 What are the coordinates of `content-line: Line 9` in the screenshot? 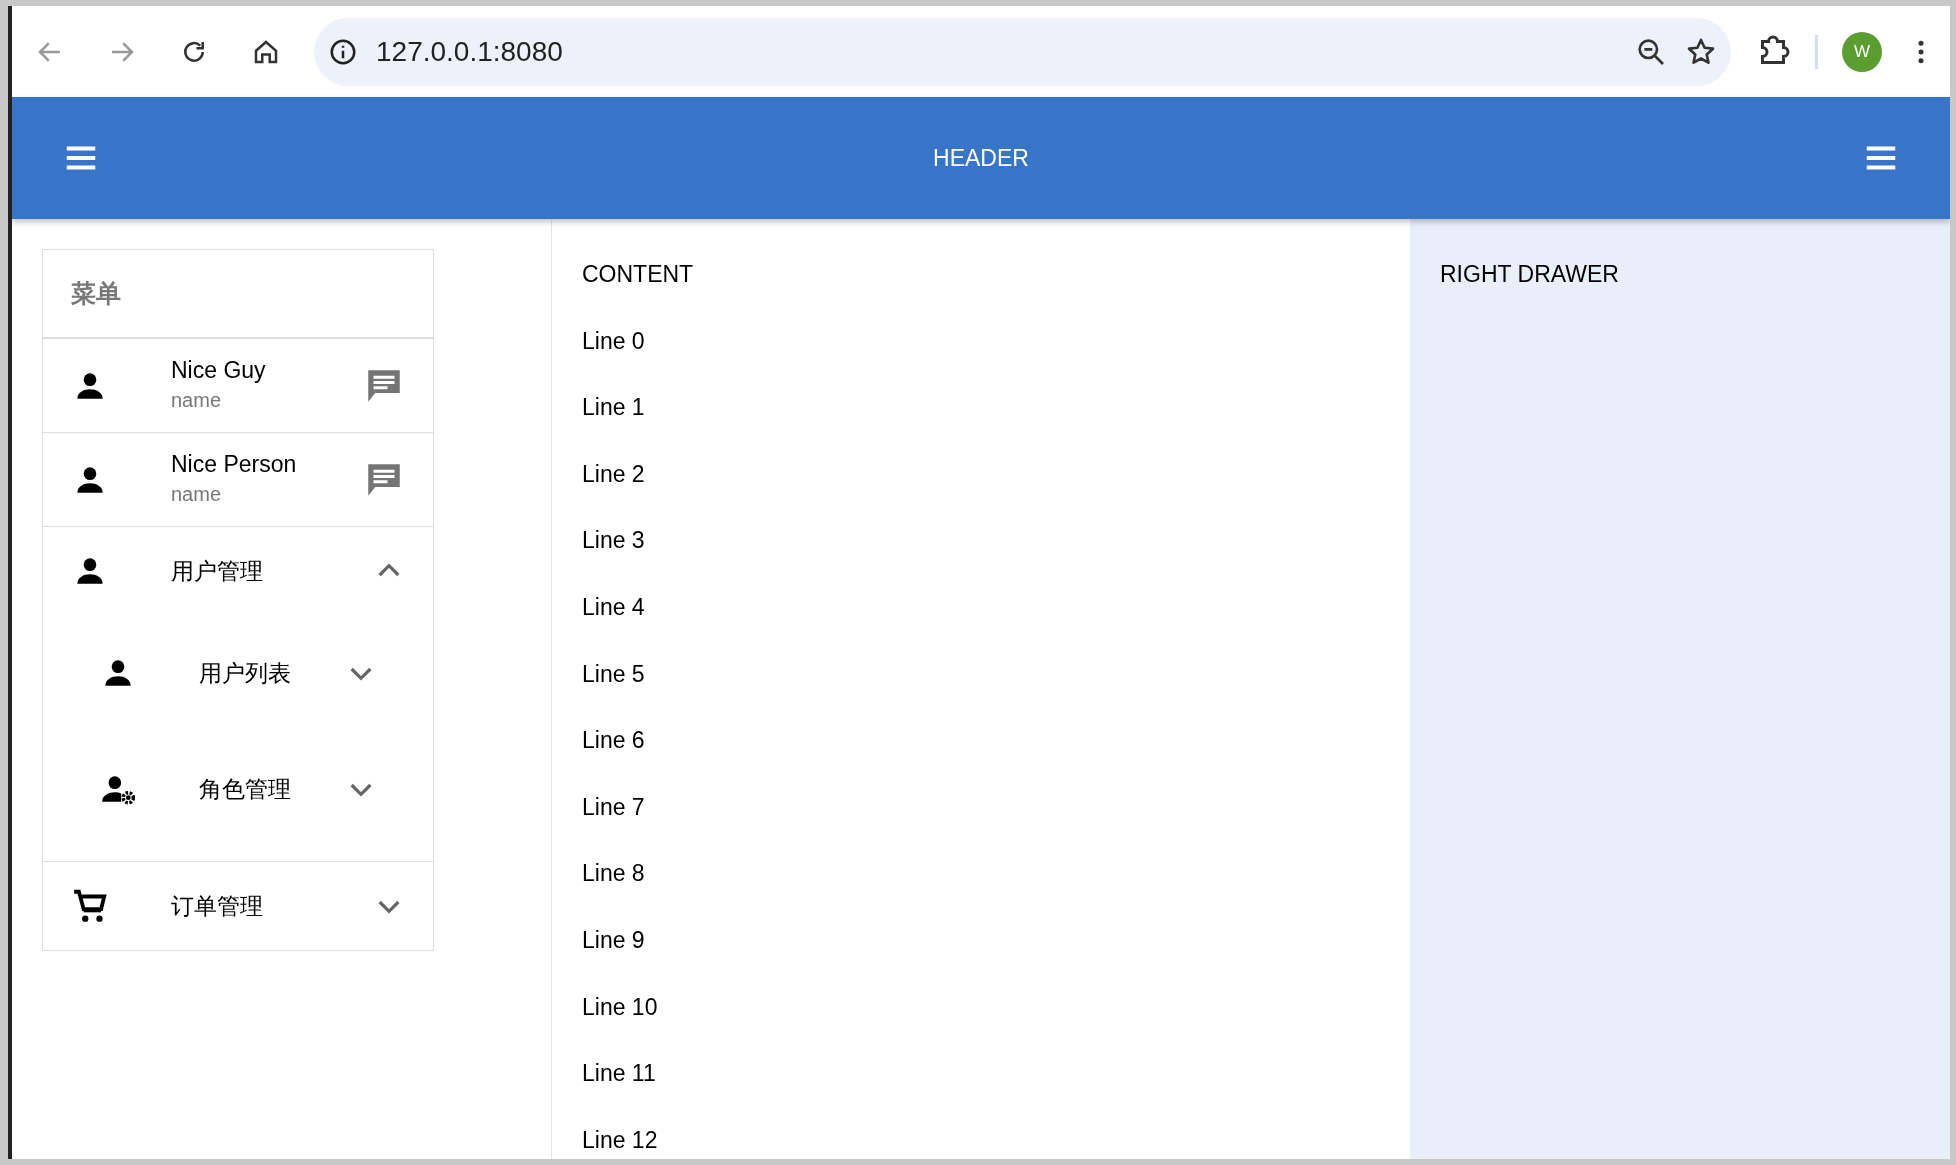 It's located at (614, 940).